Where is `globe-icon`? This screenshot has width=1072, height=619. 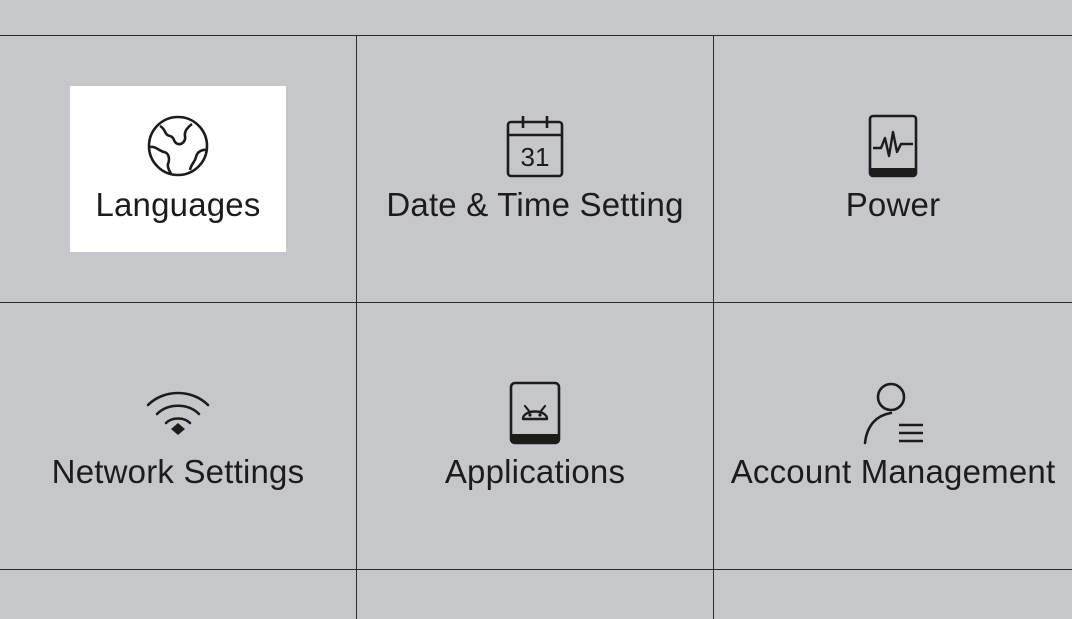
globe-icon is located at coordinates (178, 146).